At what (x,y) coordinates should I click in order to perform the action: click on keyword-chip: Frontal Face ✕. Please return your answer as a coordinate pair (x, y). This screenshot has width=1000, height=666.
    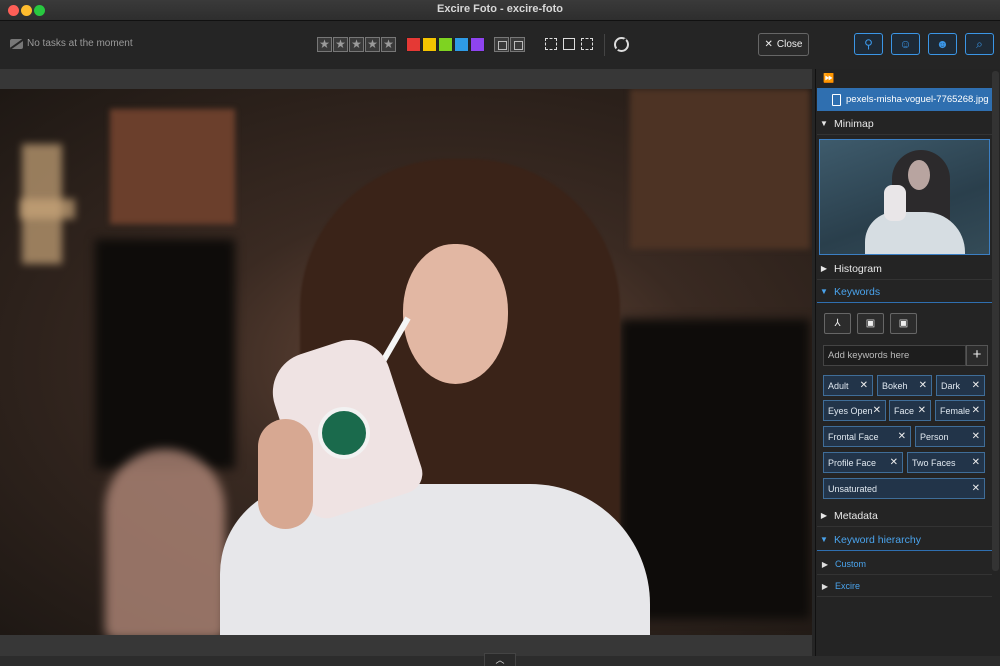
    Looking at the image, I should click on (867, 436).